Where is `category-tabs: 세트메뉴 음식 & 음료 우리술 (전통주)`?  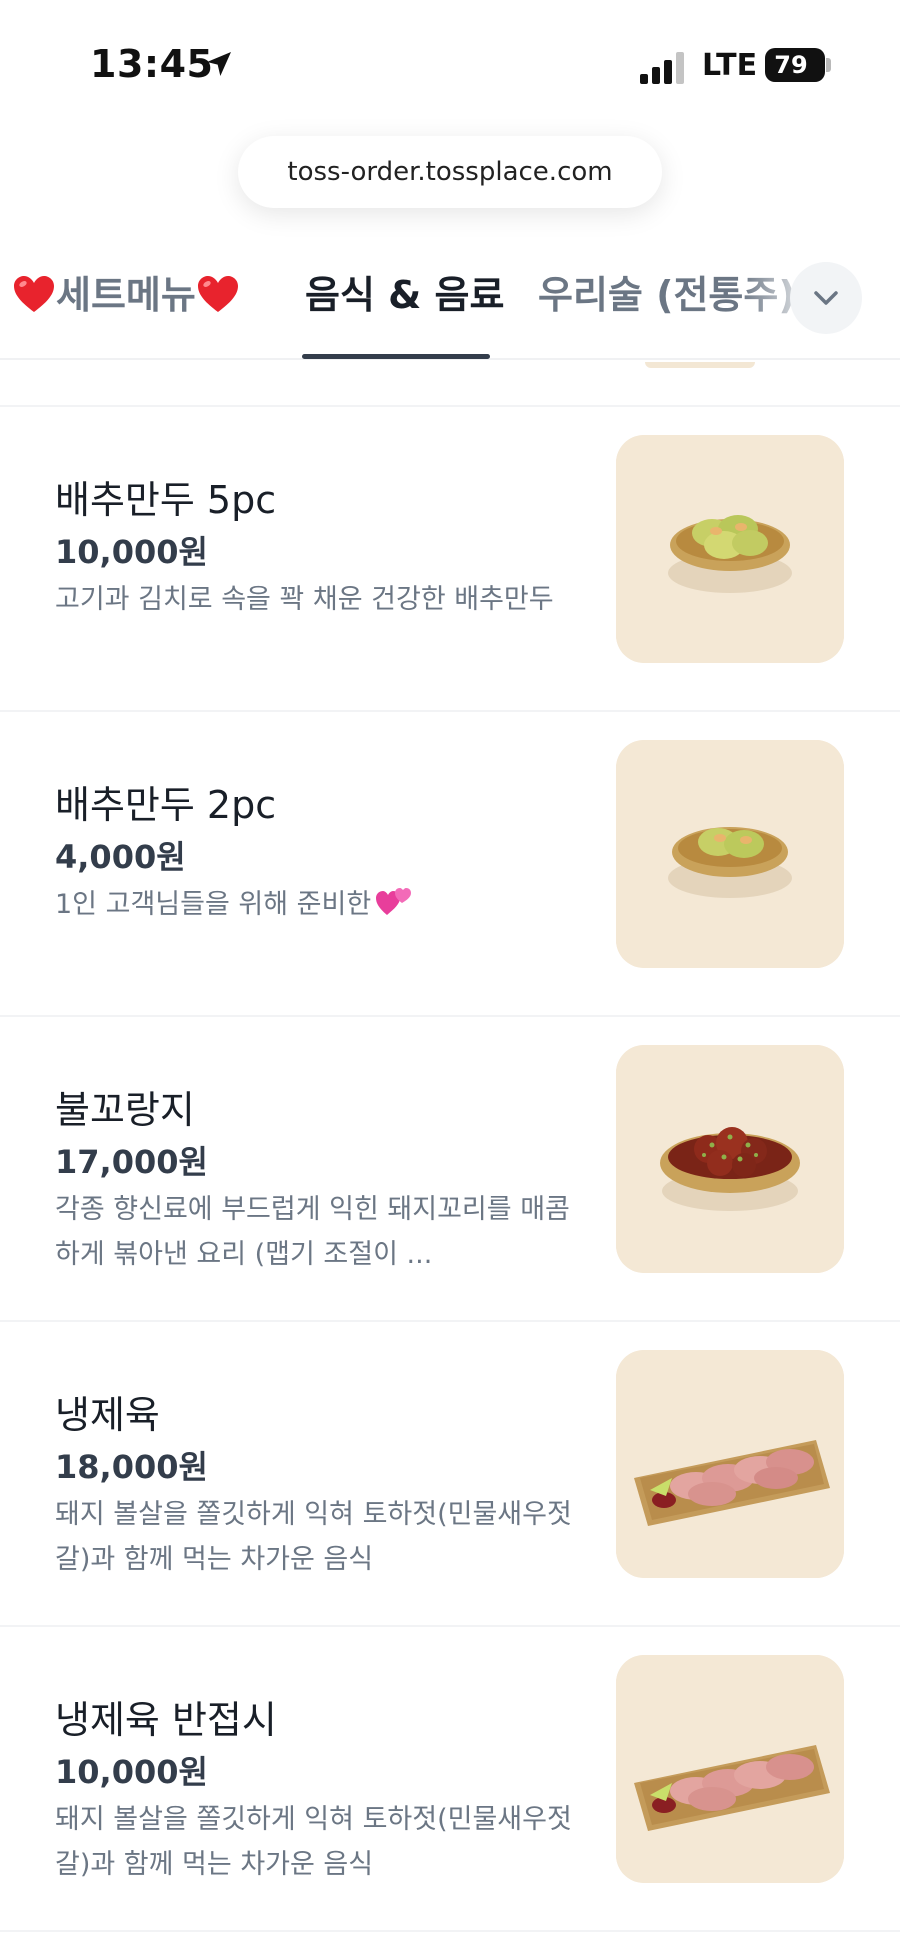 category-tabs: 세트메뉴 음식 & 음료 우리술 (전통주) is located at coordinates (450, 302).